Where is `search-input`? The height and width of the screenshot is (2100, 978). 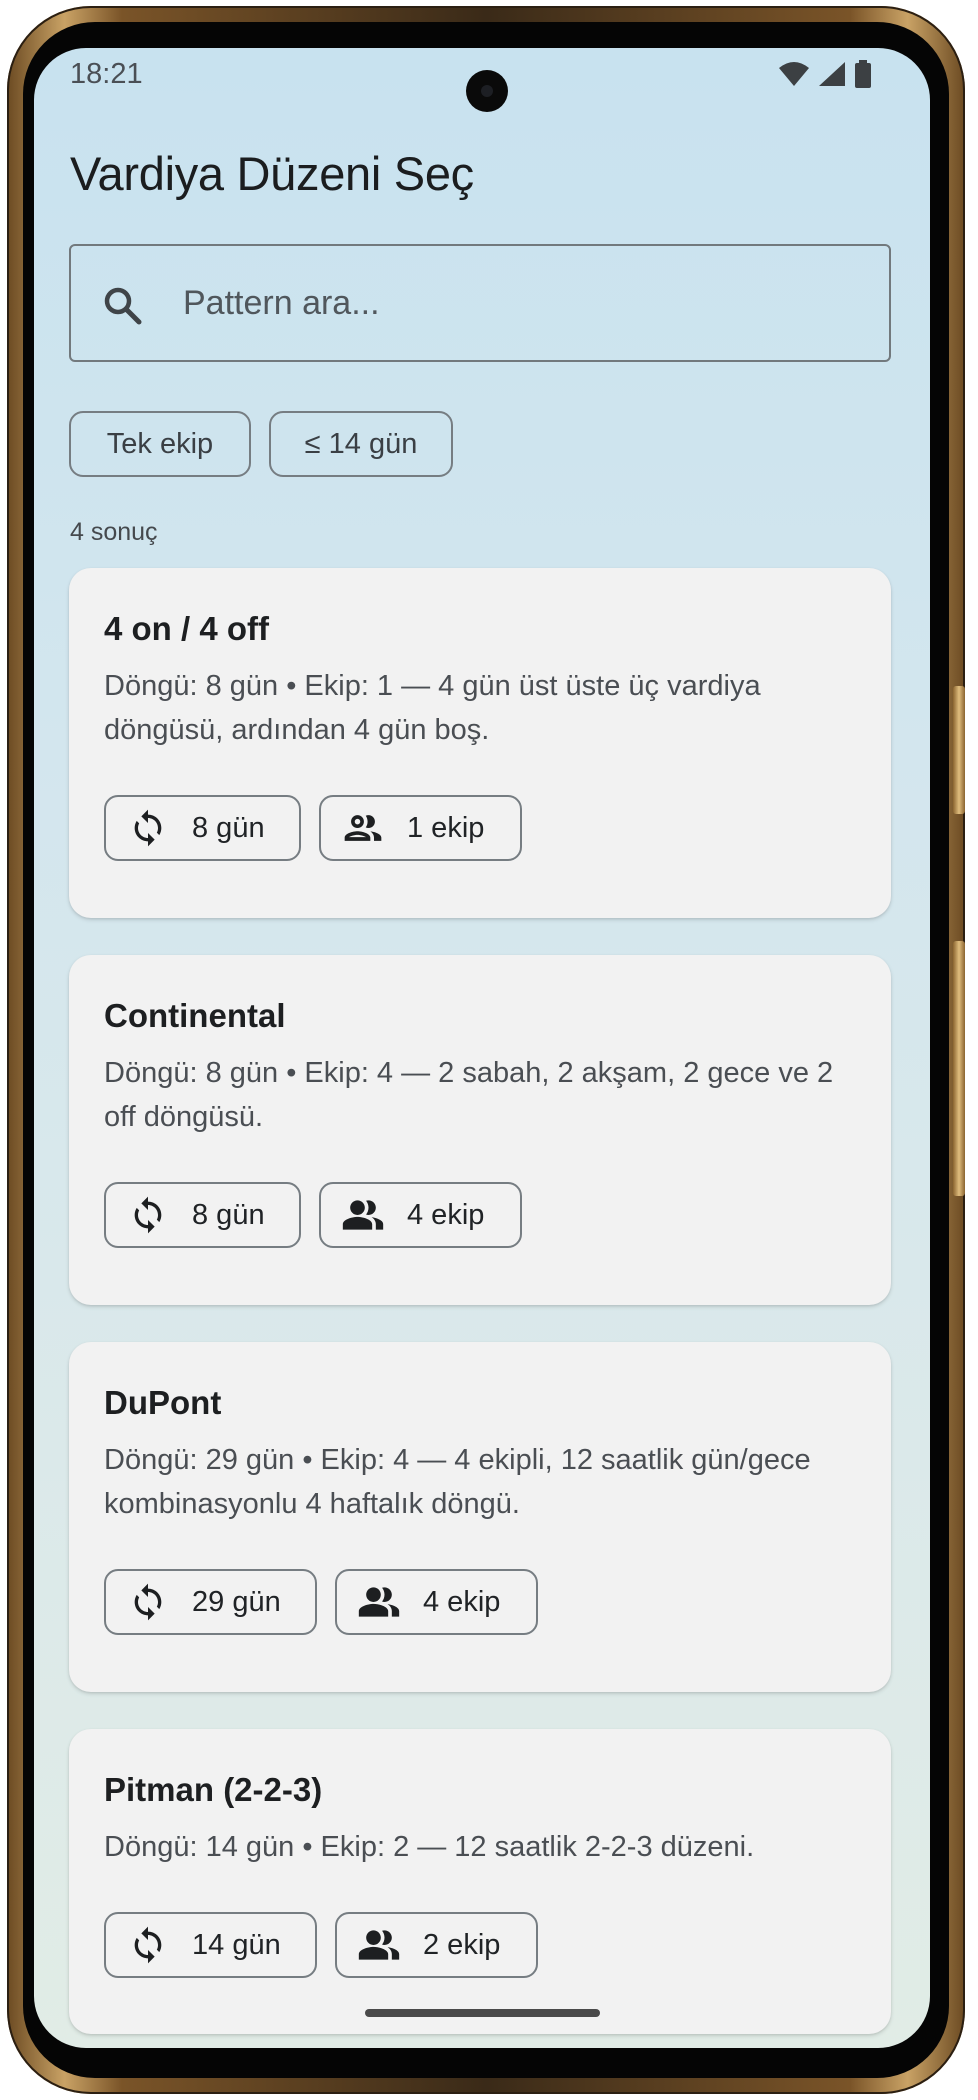
search-input is located at coordinates (528, 303).